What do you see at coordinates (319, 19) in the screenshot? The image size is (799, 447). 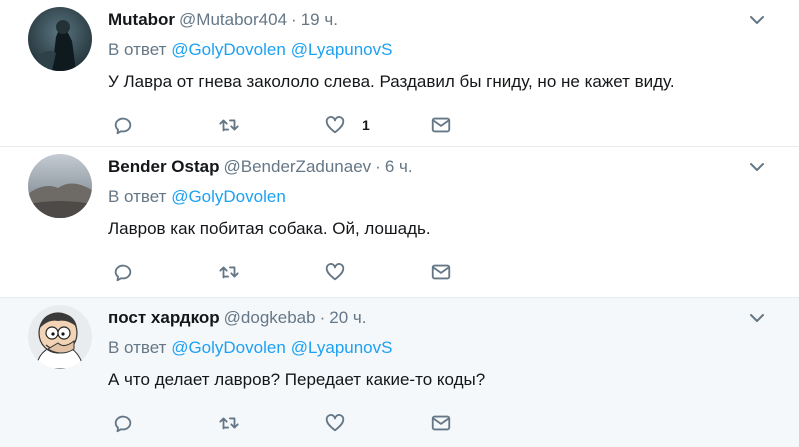 I see `timestamp: 19 ч.` at bounding box center [319, 19].